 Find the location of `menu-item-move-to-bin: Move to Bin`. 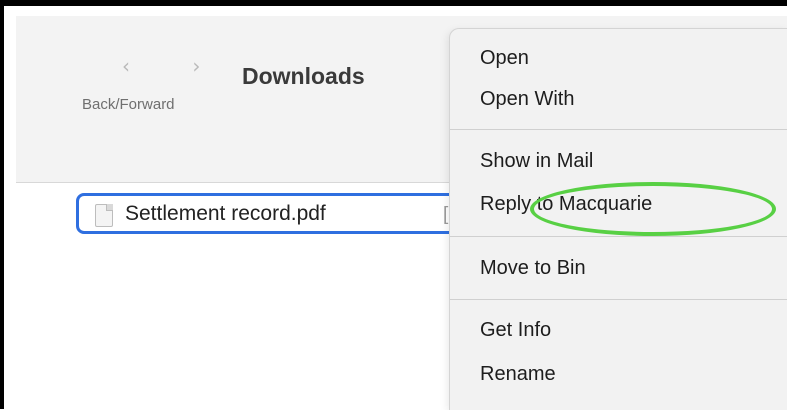

menu-item-move-to-bin: Move to Bin is located at coordinates (533, 268).